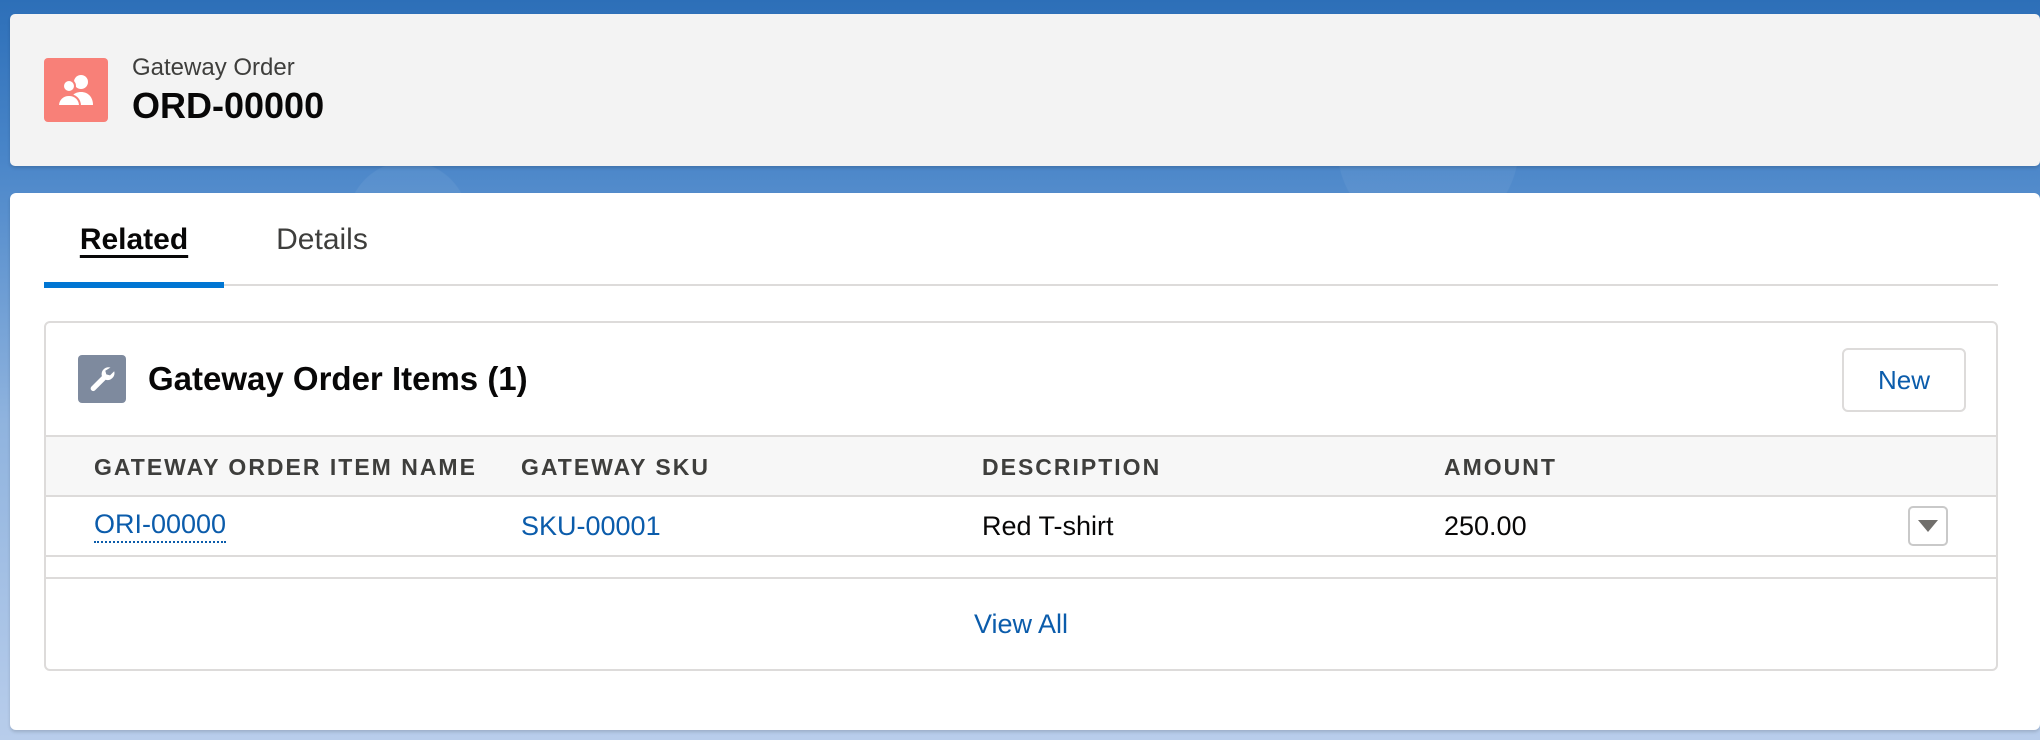 The image size is (2040, 740). Describe the element at coordinates (1021, 379) in the screenshot. I see `related-list-header: Gateway Order Items (1) New` at that location.